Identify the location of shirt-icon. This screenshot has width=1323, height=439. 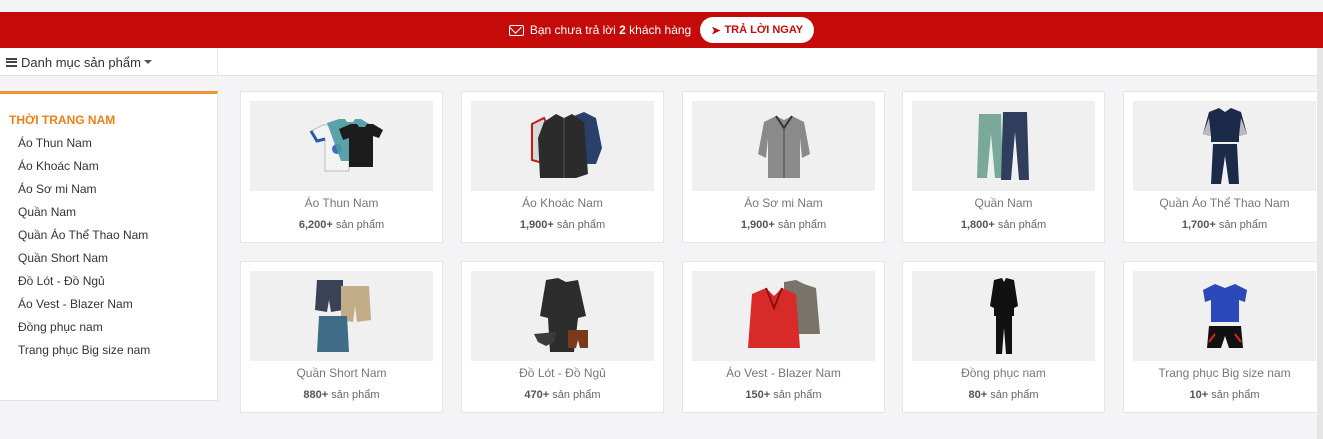
(783, 146).